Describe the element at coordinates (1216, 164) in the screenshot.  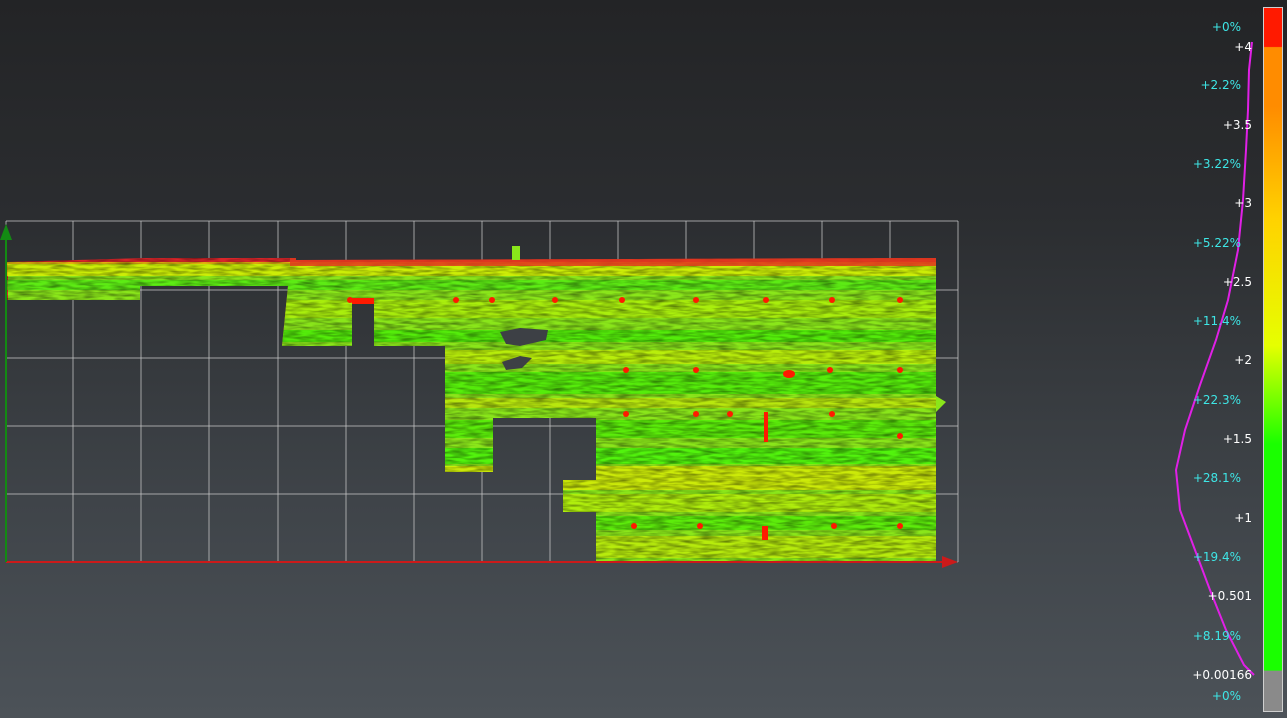
I see `percent-label: +3.22%` at that location.